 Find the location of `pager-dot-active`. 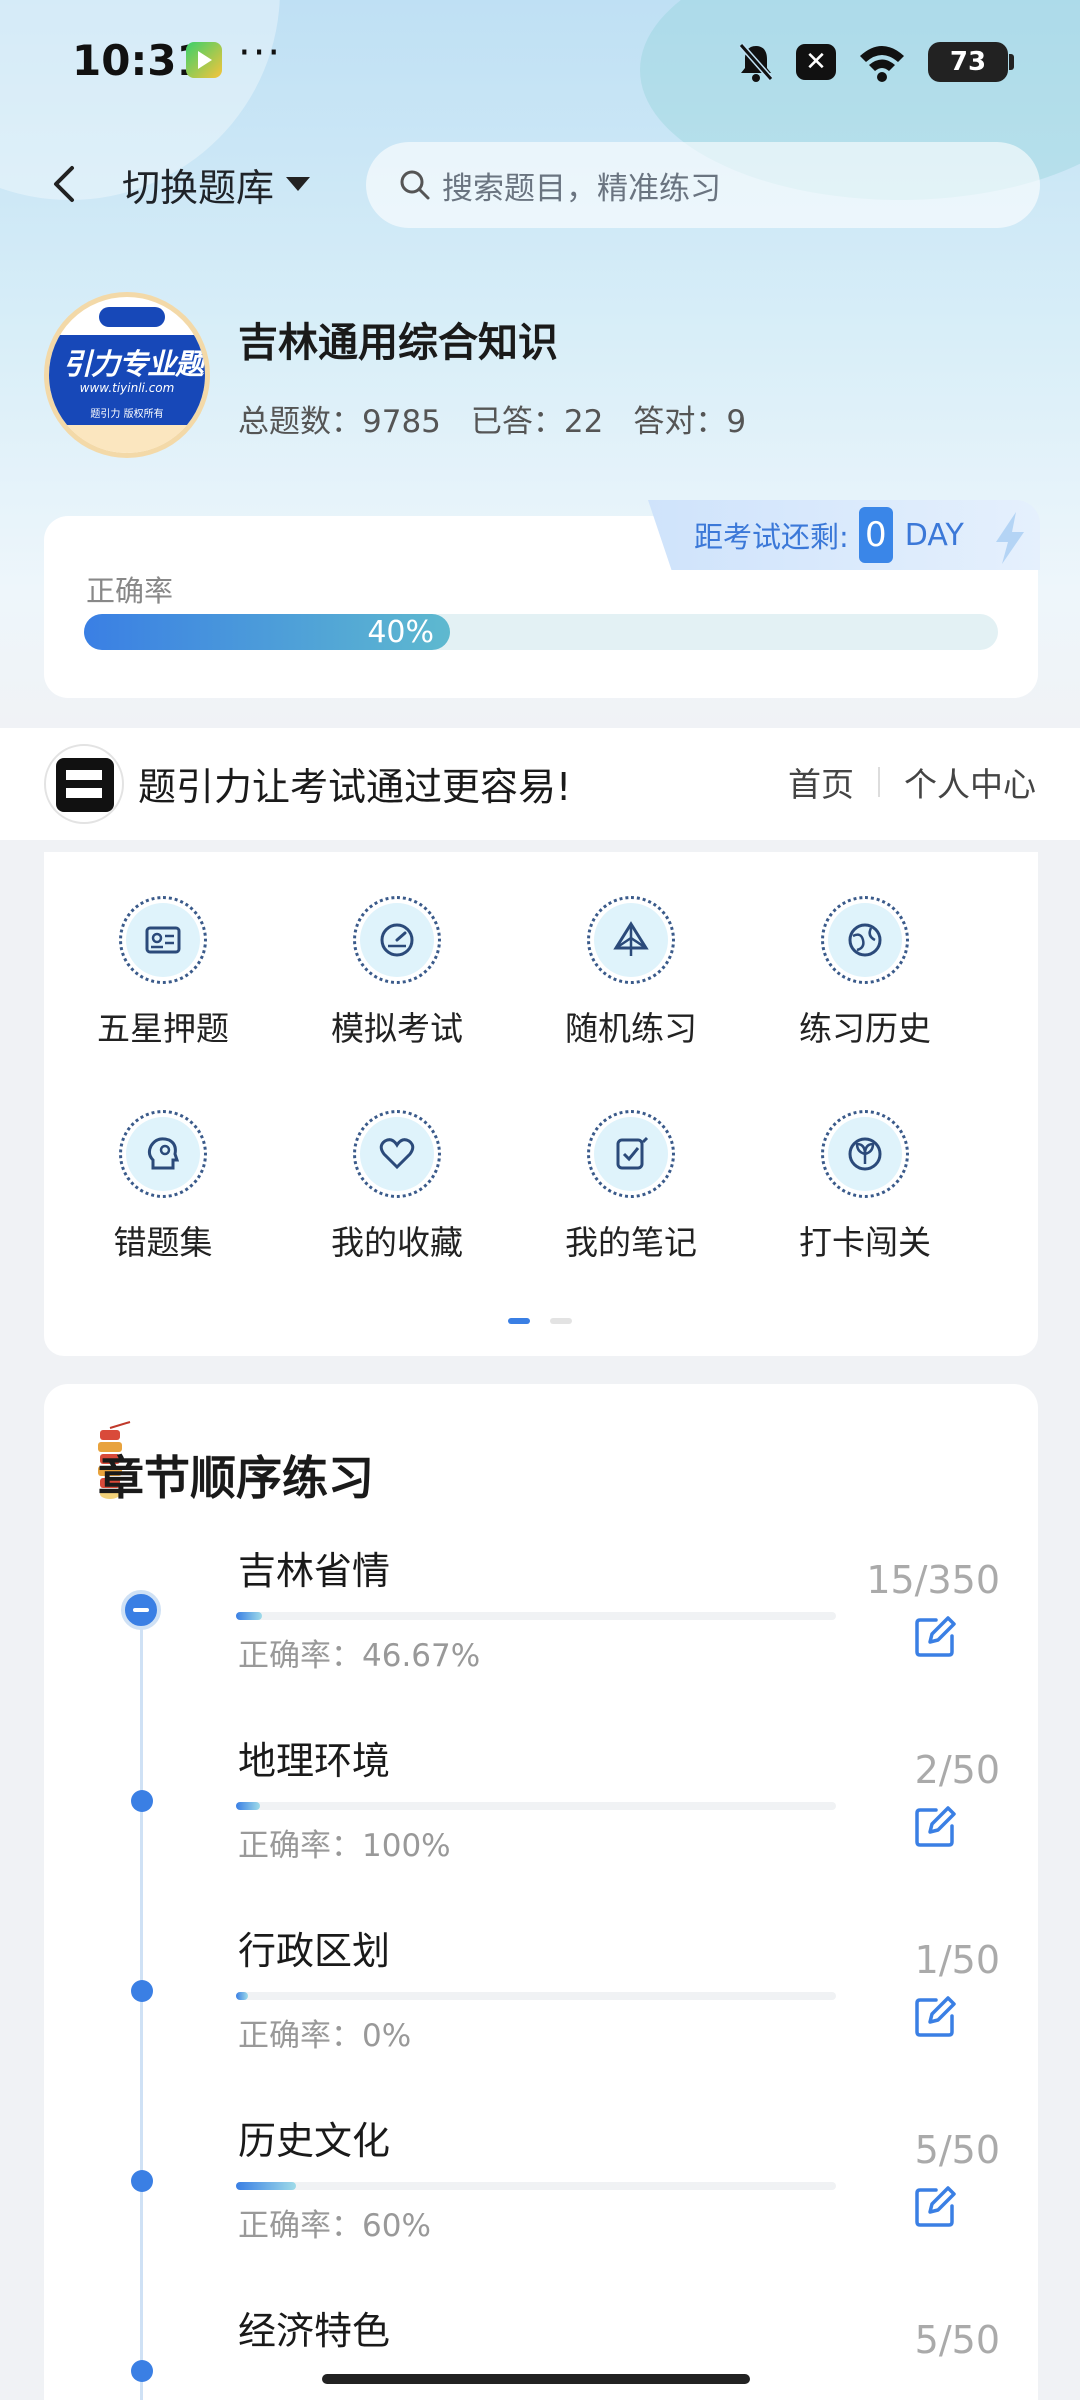

pager-dot-active is located at coordinates (519, 1321).